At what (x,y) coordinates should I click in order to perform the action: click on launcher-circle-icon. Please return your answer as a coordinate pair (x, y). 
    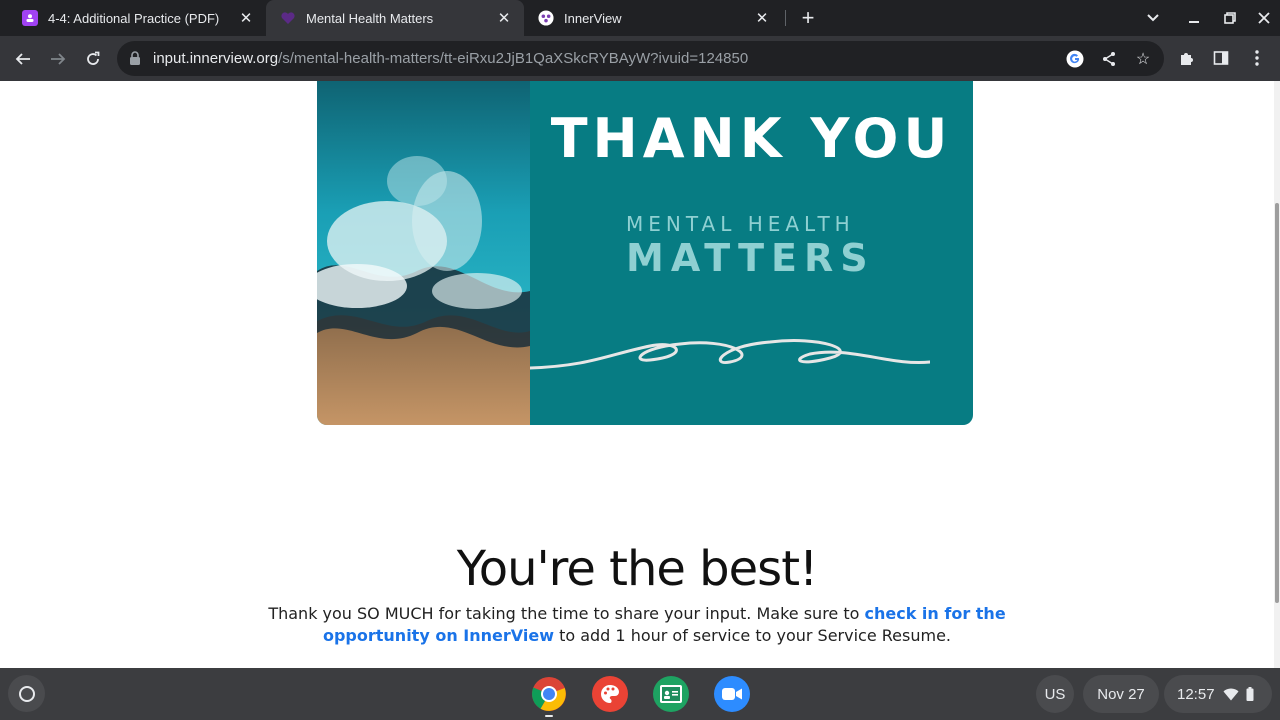
    Looking at the image, I should click on (26, 693).